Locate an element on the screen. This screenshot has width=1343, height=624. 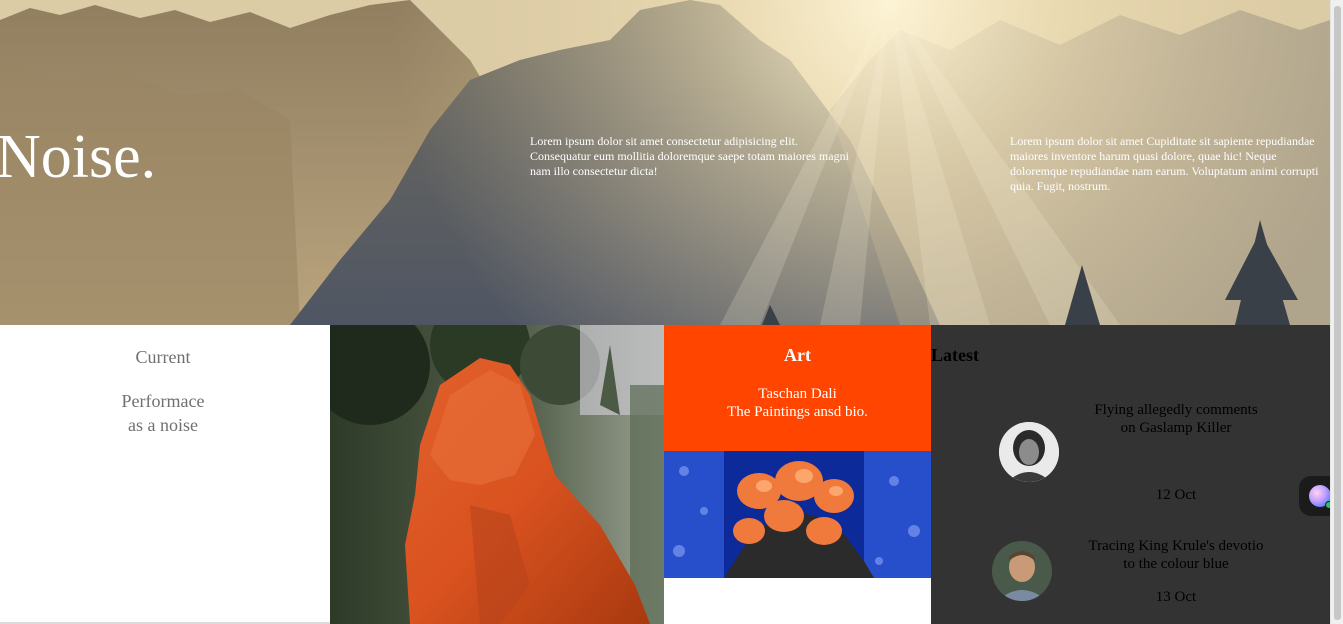
latest-heading: Latest is located at coordinates (955, 355).